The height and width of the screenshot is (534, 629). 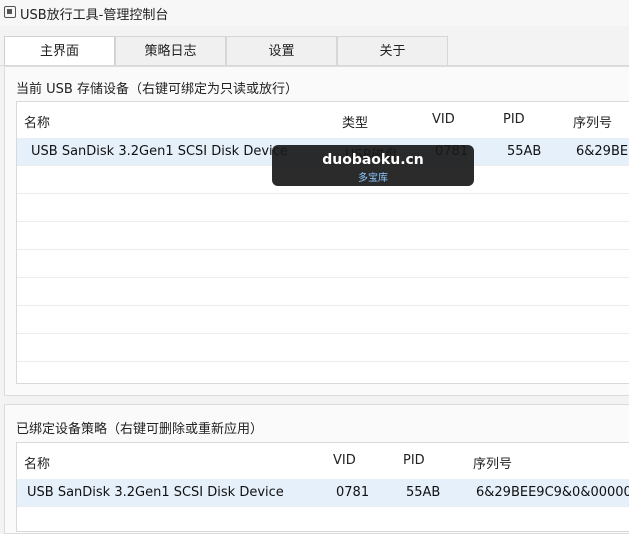 What do you see at coordinates (355, 121) in the screenshot?
I see `col-type-header: 类型` at bounding box center [355, 121].